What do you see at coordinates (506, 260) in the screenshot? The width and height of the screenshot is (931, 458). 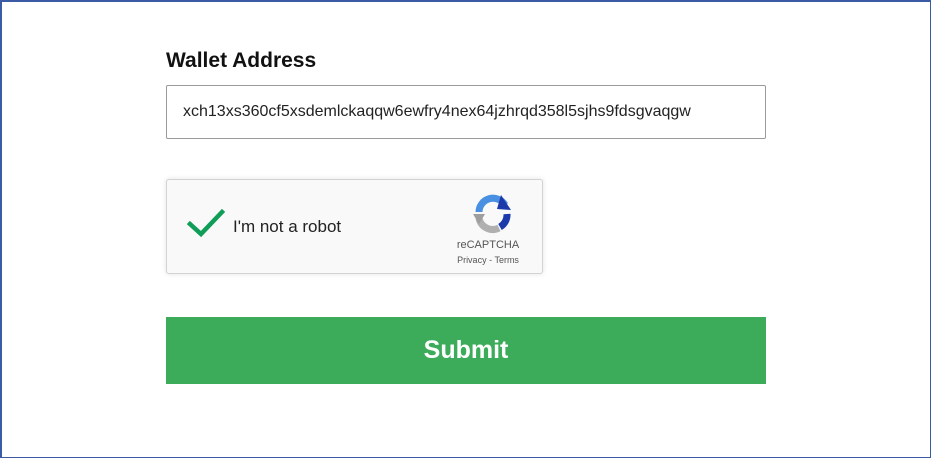 I see `terms-link: Terms` at bounding box center [506, 260].